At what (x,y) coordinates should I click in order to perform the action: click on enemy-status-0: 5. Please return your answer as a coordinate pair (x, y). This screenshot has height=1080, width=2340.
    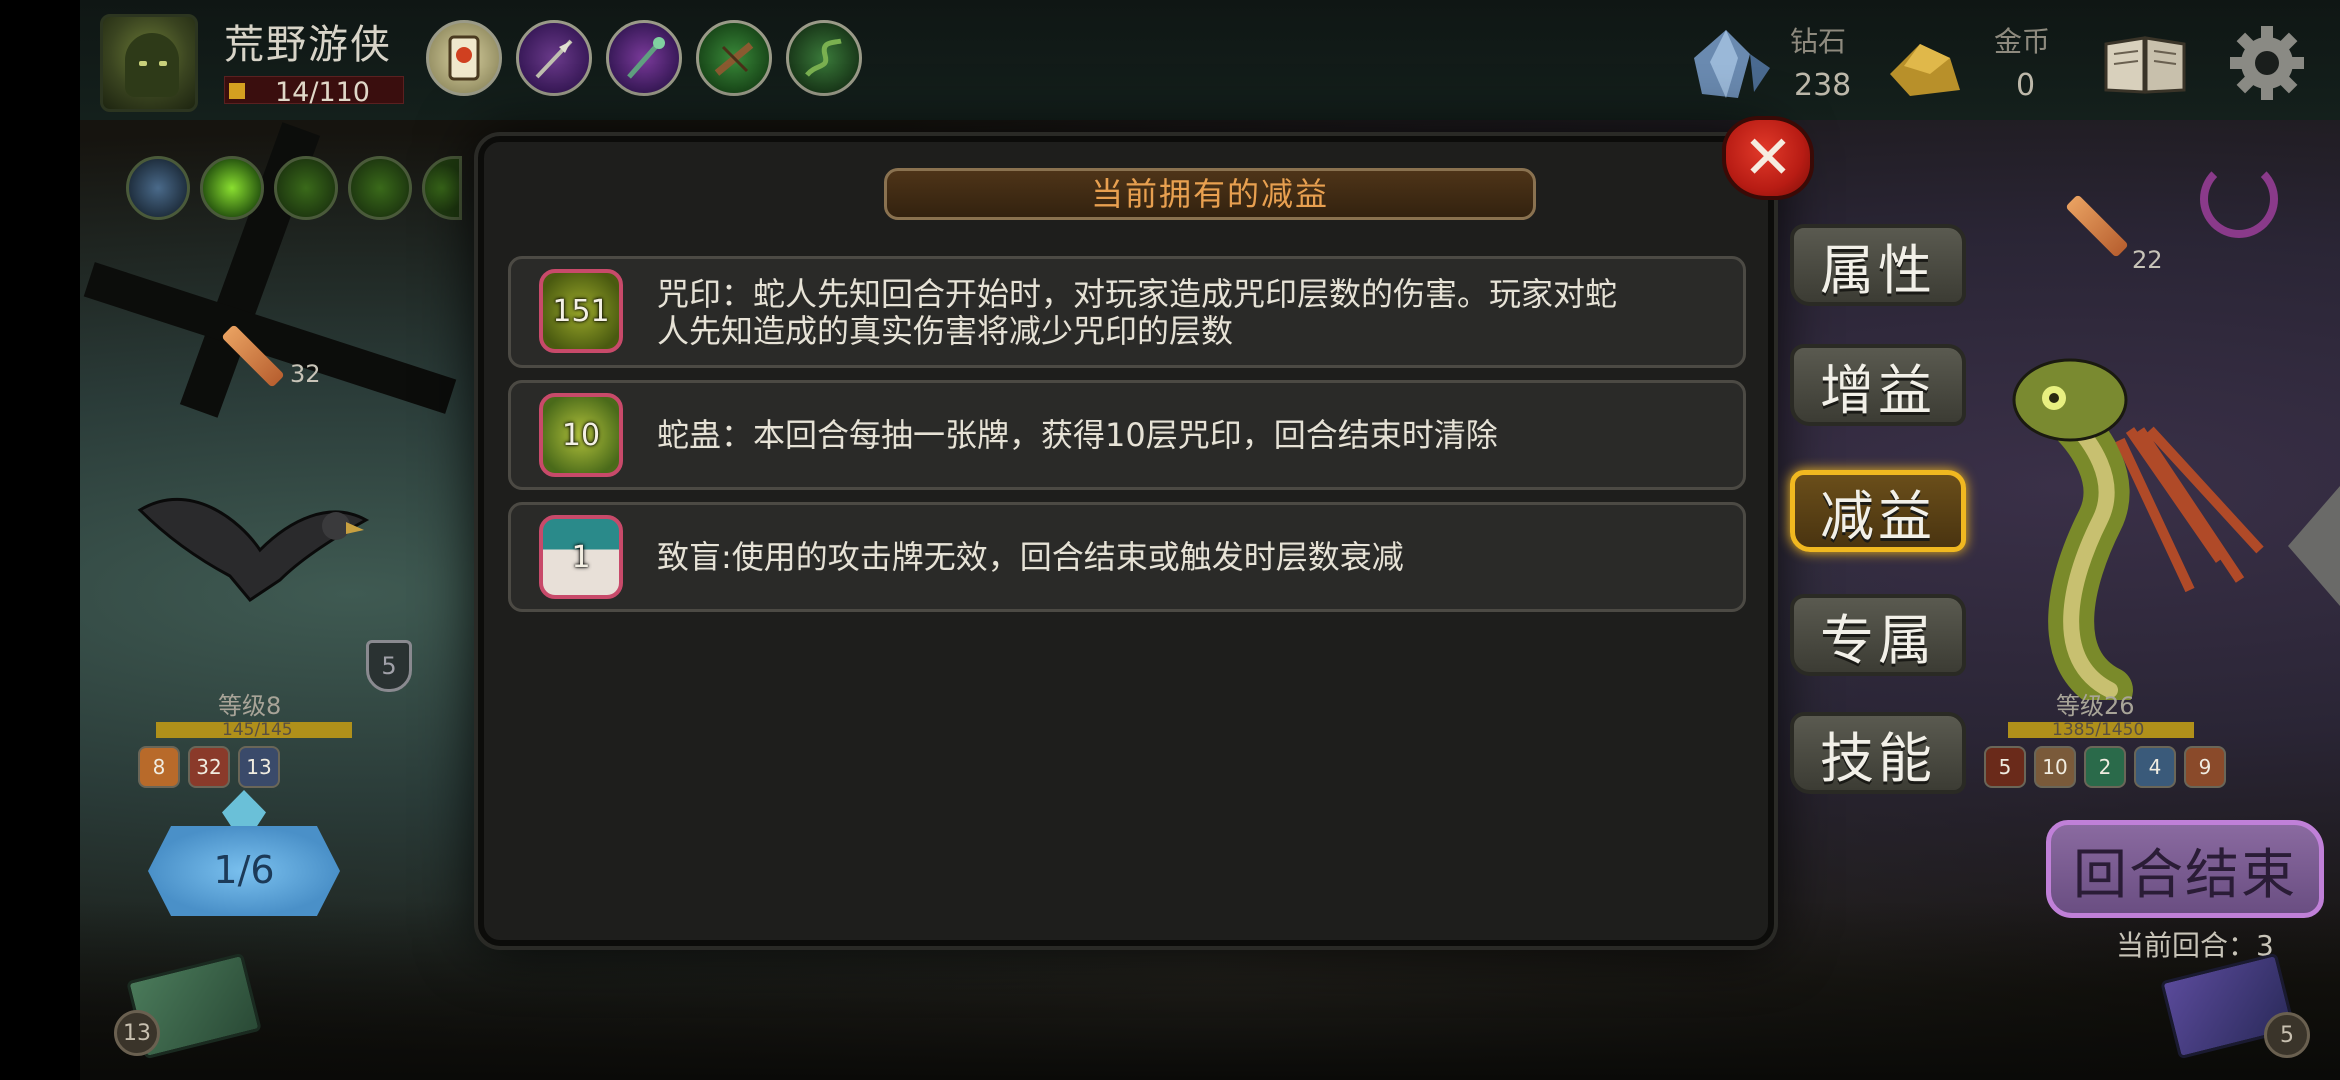
    Looking at the image, I should click on (2005, 767).